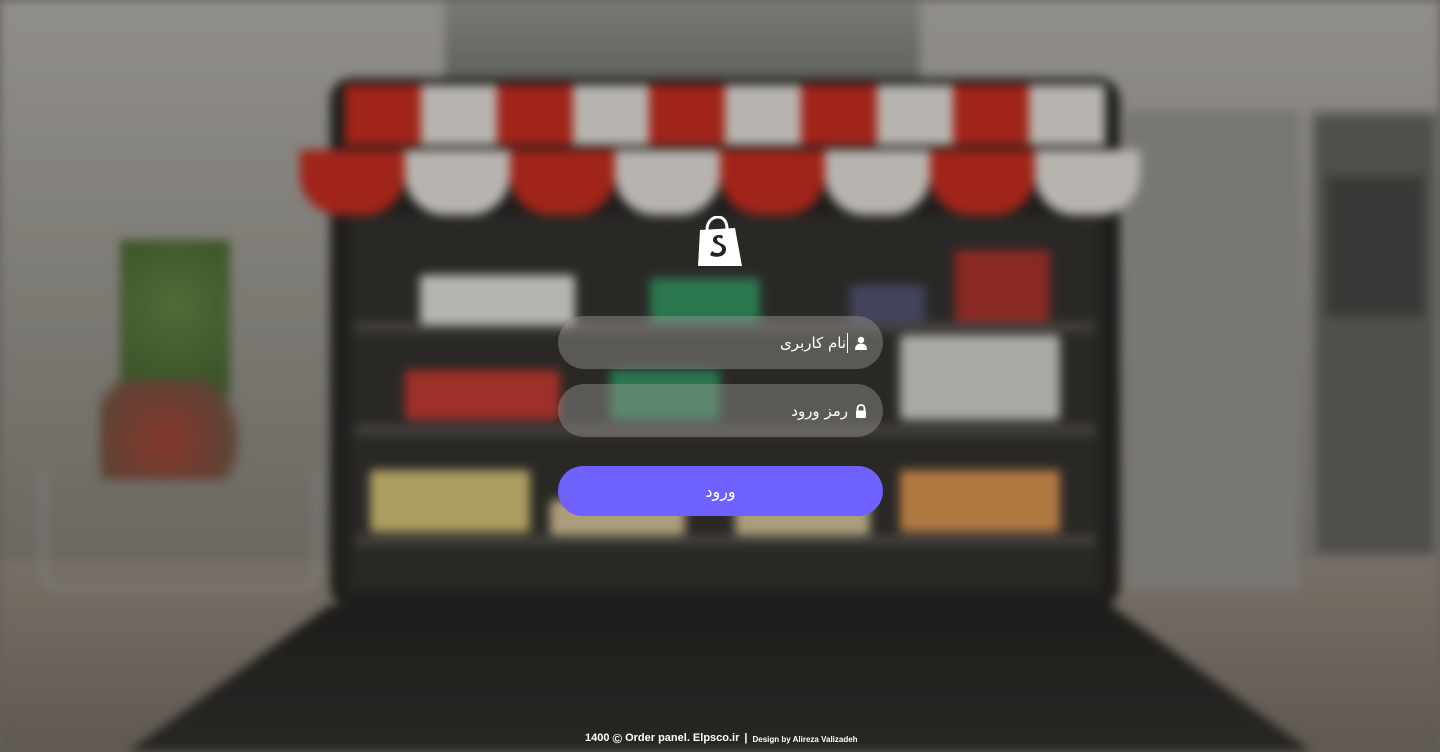  What do you see at coordinates (720, 342) in the screenshot?
I see `username-field: نام کاربری` at bounding box center [720, 342].